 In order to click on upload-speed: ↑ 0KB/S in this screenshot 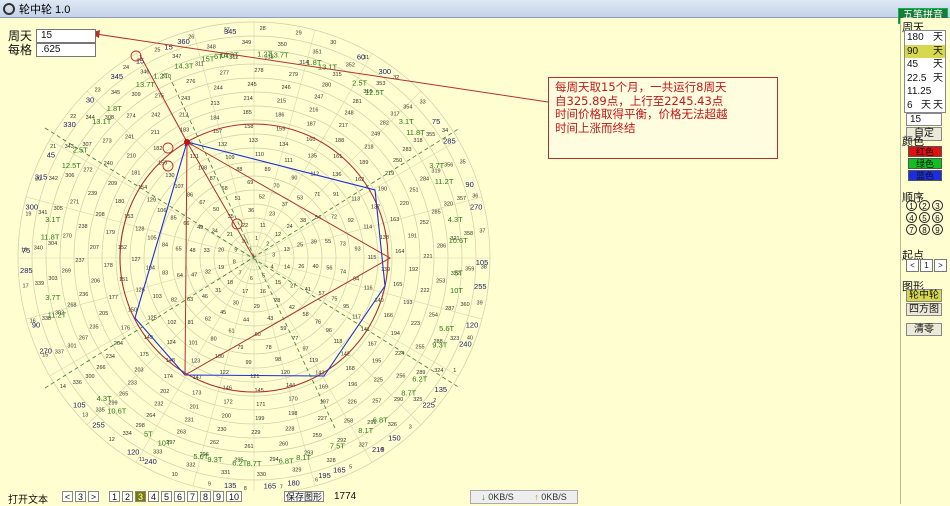, I will do `click(550, 497)`.